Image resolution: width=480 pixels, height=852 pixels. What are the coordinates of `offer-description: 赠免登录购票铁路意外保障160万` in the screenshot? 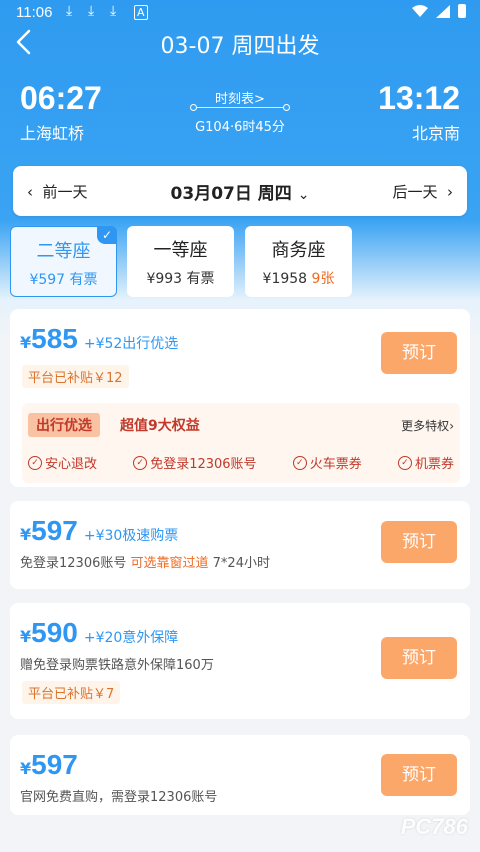 It's located at (117, 665).